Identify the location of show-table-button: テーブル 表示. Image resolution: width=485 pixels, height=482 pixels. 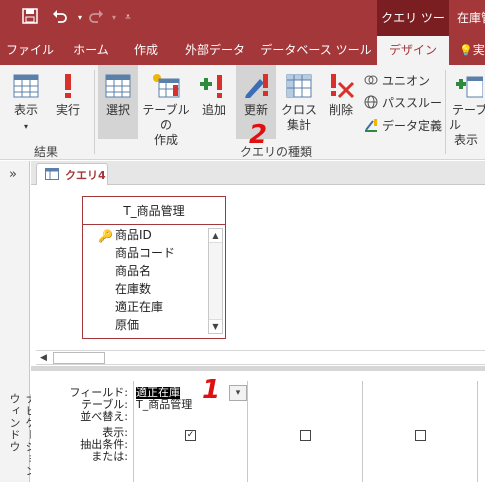
(467, 106).